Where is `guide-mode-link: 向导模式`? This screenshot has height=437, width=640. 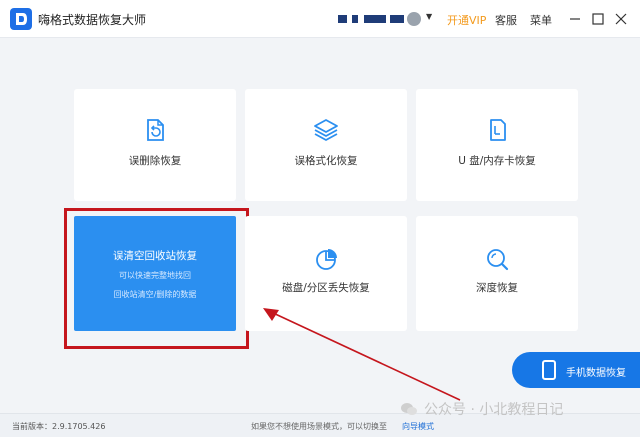 guide-mode-link: 向导模式 is located at coordinates (418, 426).